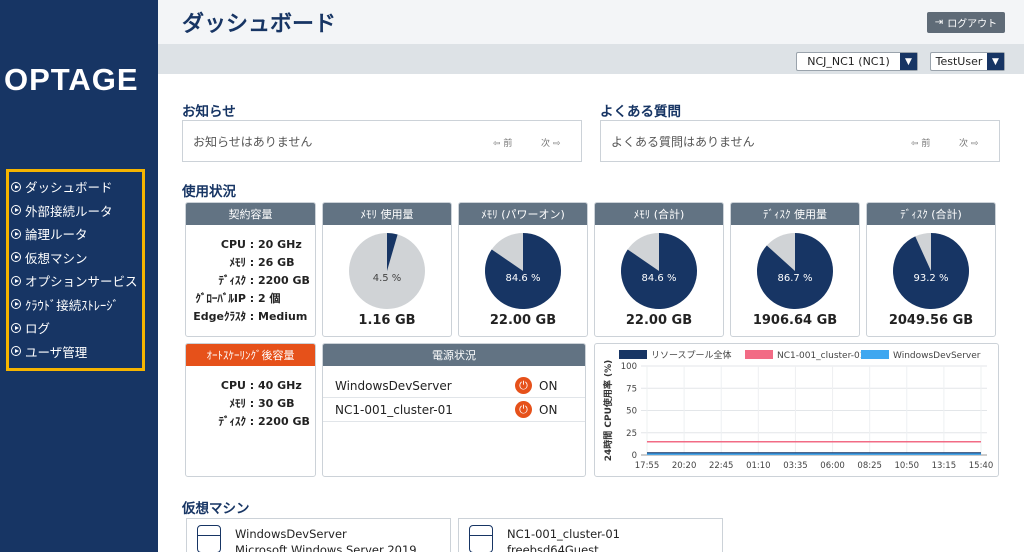 This screenshot has width=1024, height=552. Describe the element at coordinates (968, 142) in the screenshot. I see `faq-next-button: 次 ⇨` at that location.